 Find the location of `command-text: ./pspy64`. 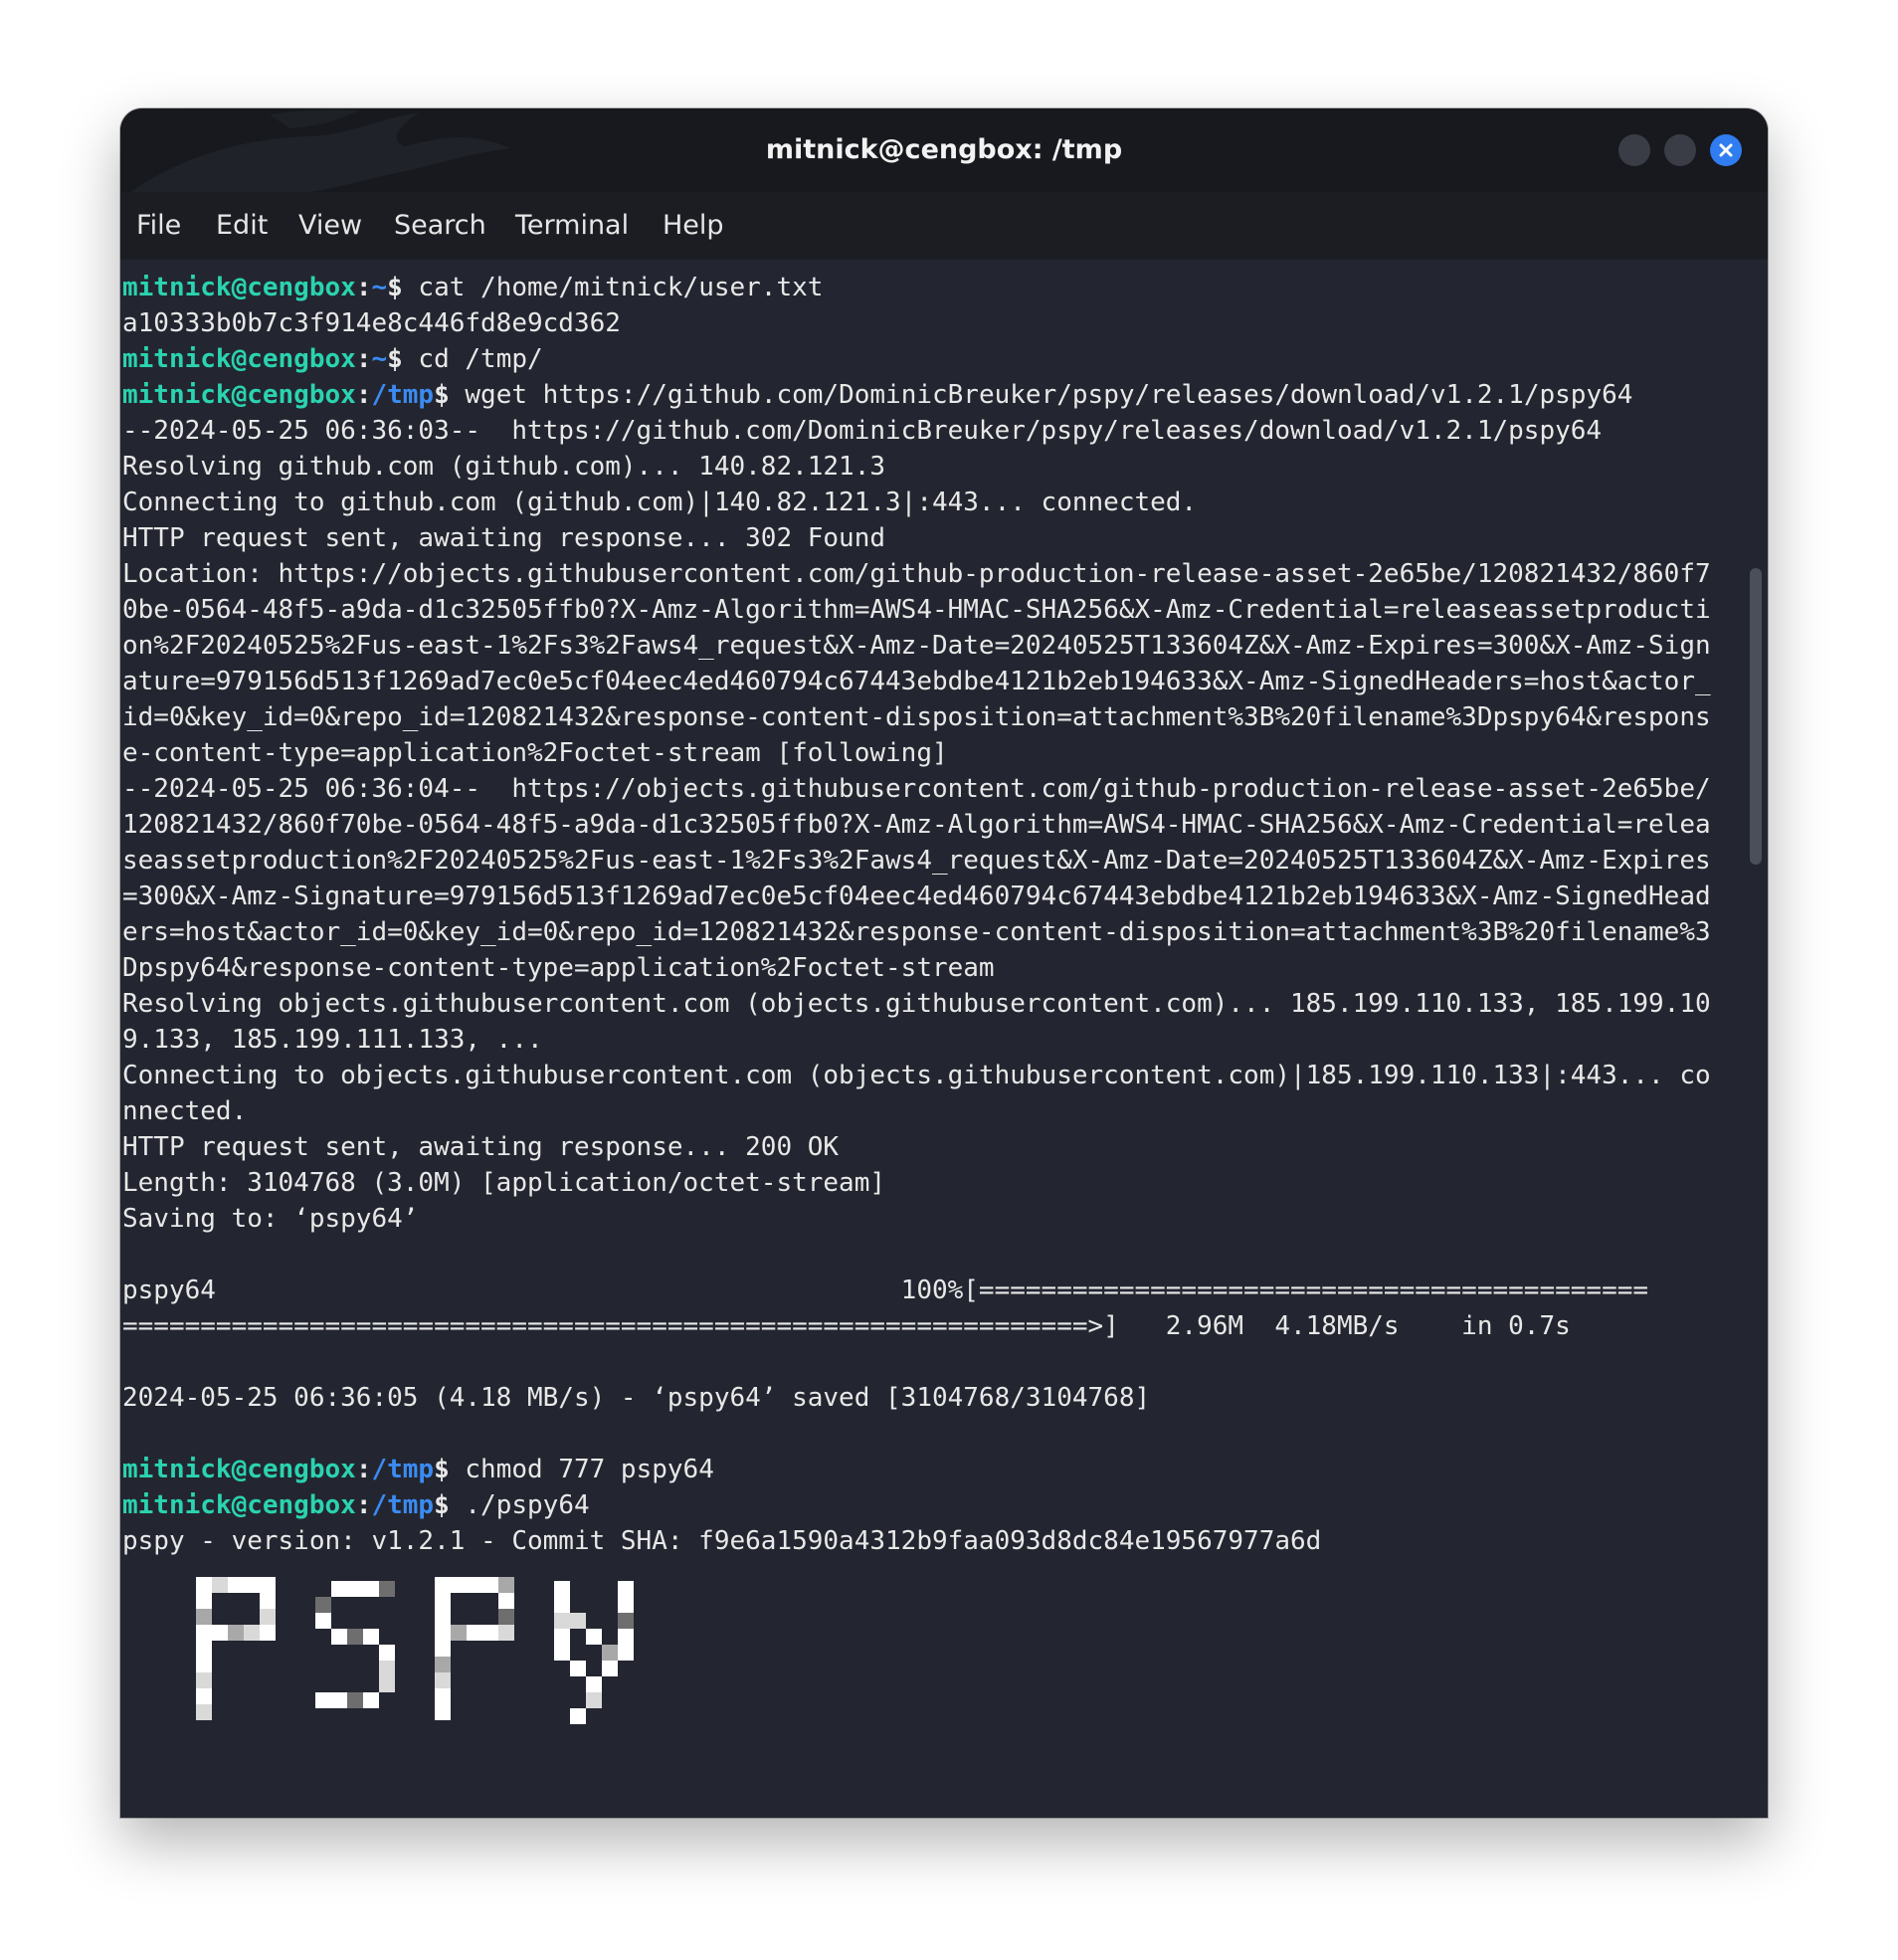

command-text: ./pspy64 is located at coordinates (519, 1505).